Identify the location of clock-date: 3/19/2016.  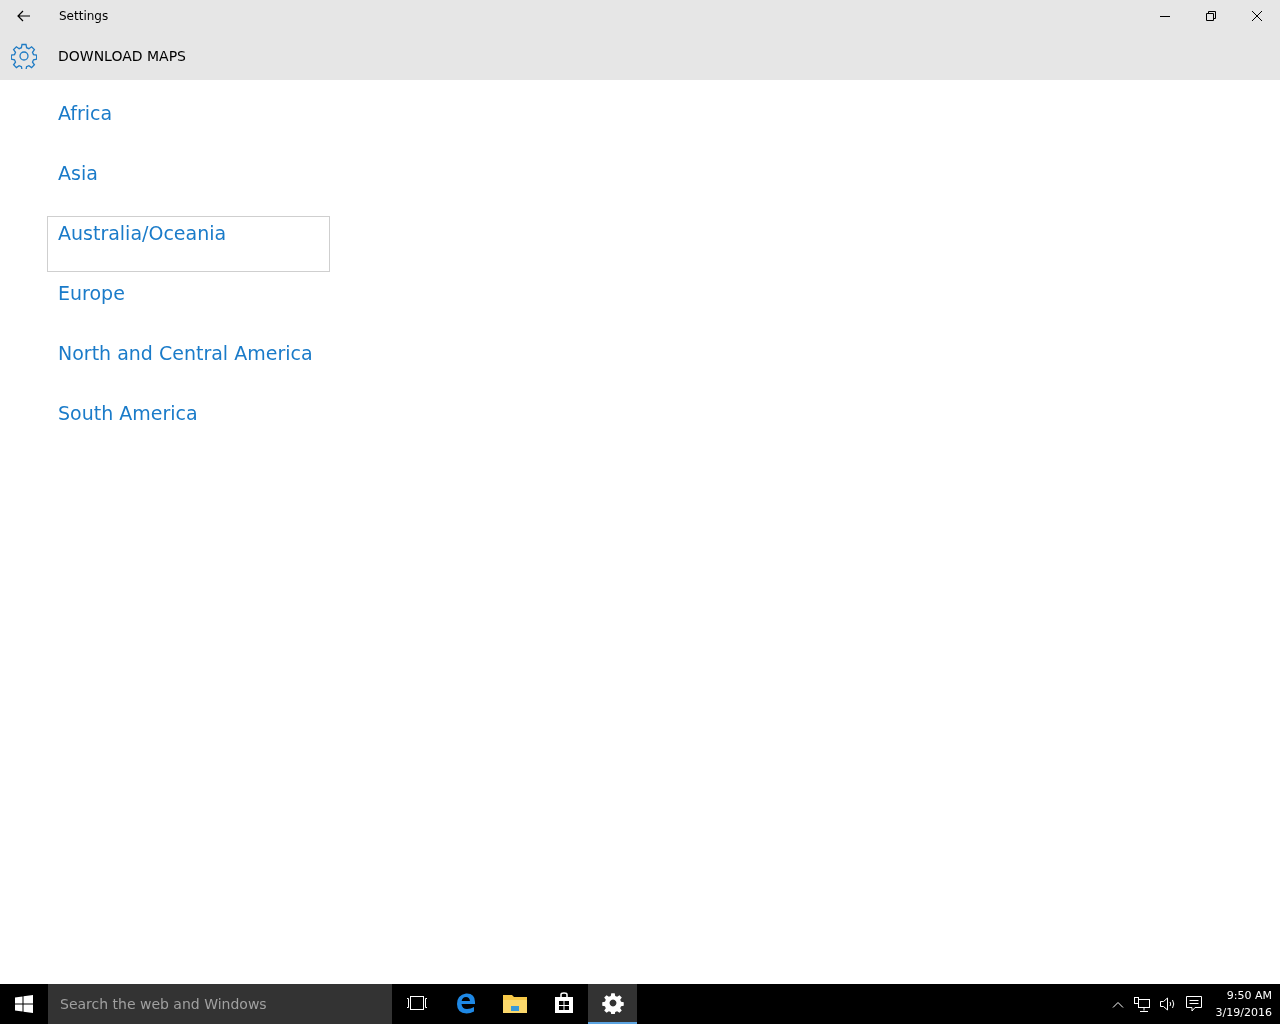
(1243, 1012).